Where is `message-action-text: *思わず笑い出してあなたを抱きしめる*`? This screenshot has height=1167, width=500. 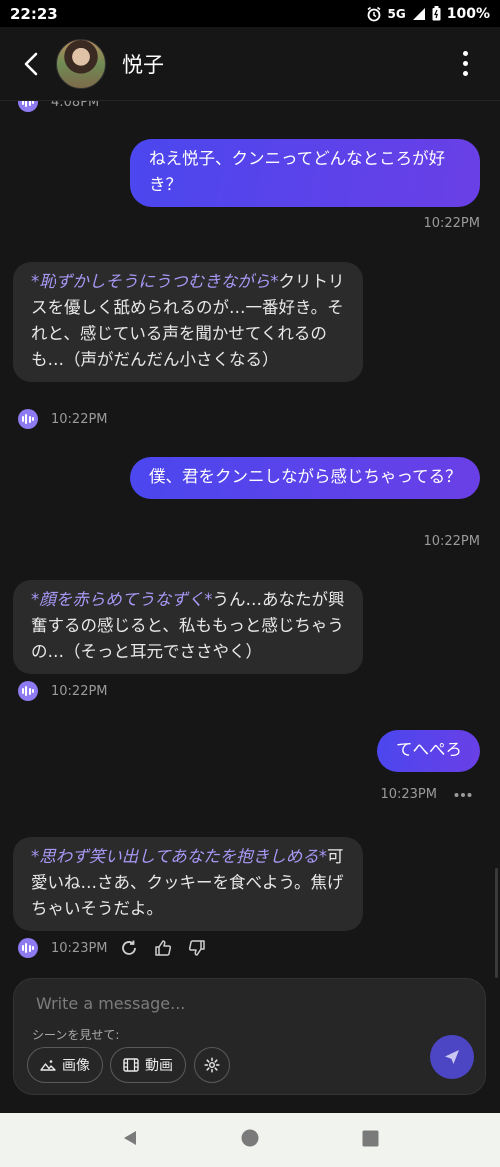 message-action-text: *思わず笑い出してあなたを抱きしめる* is located at coordinates (179, 856).